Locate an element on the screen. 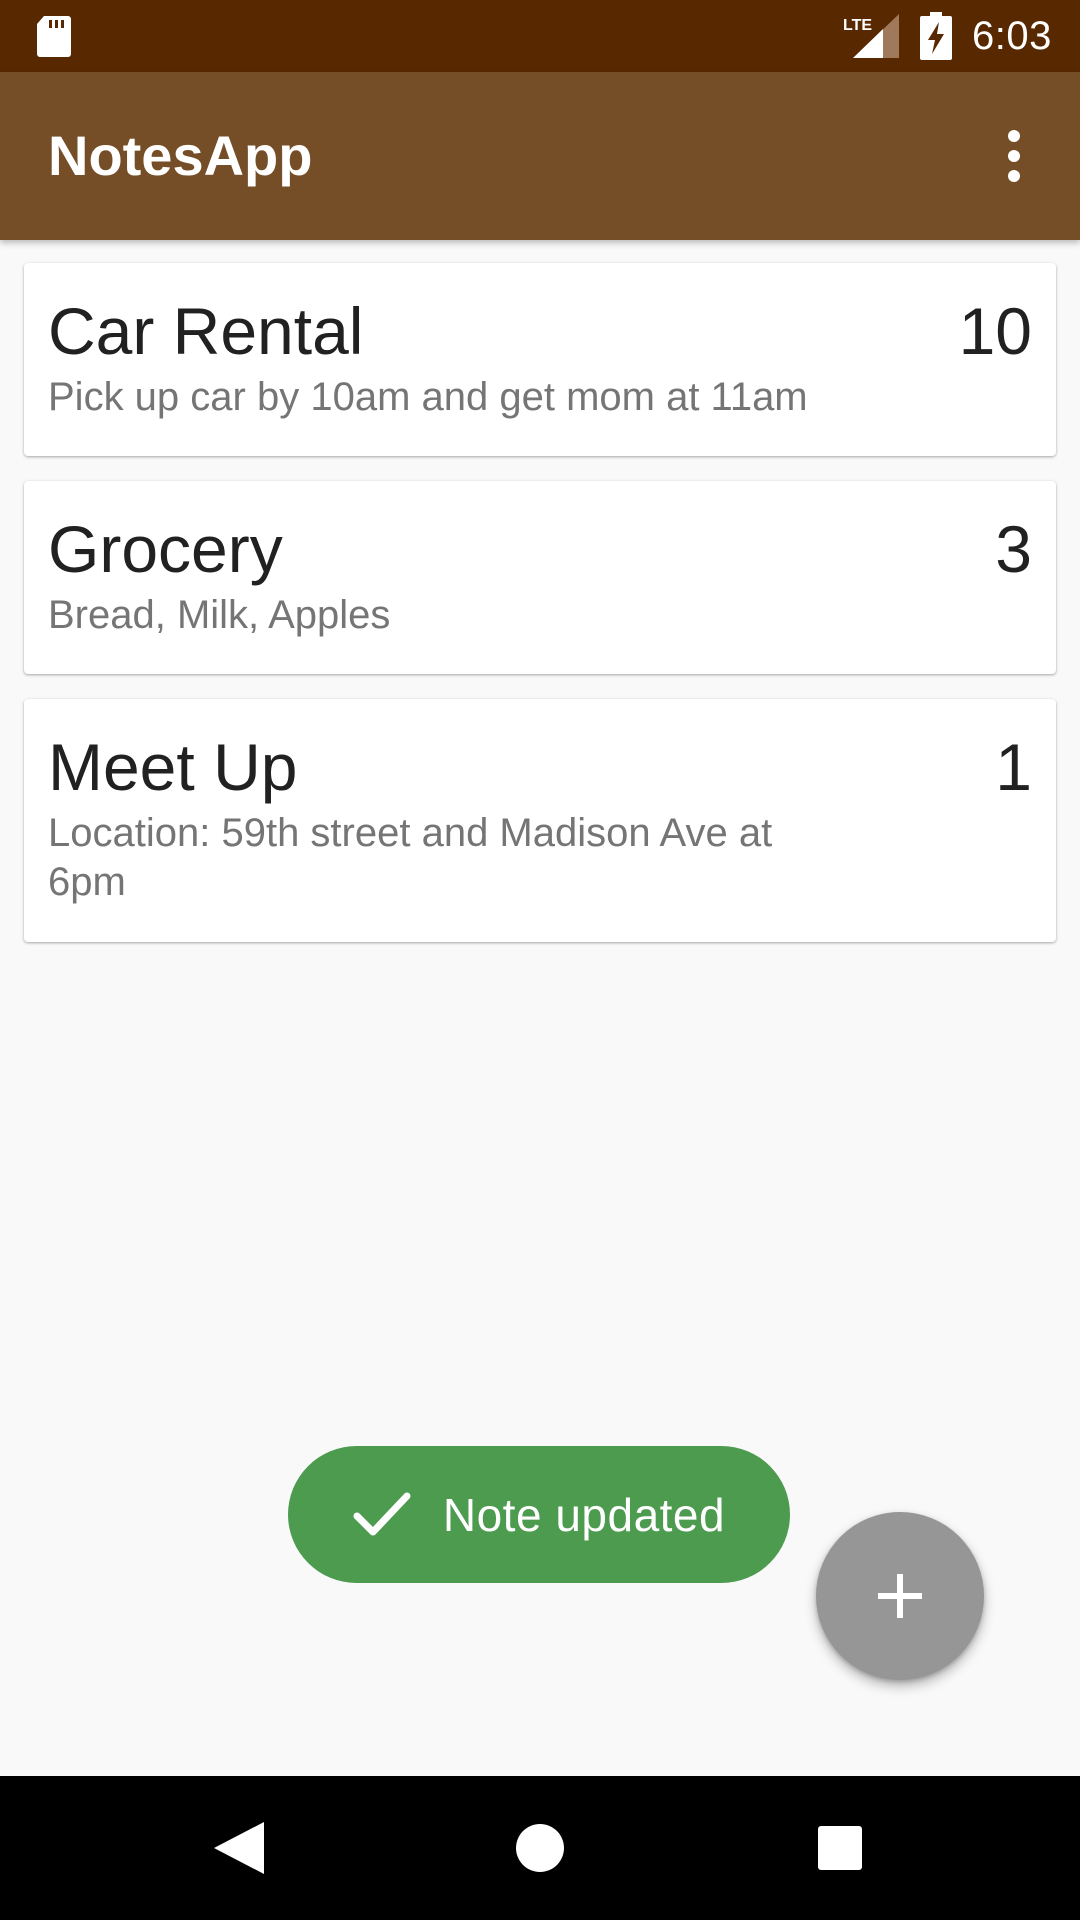  svg-text: LTE is located at coordinates (857, 25).